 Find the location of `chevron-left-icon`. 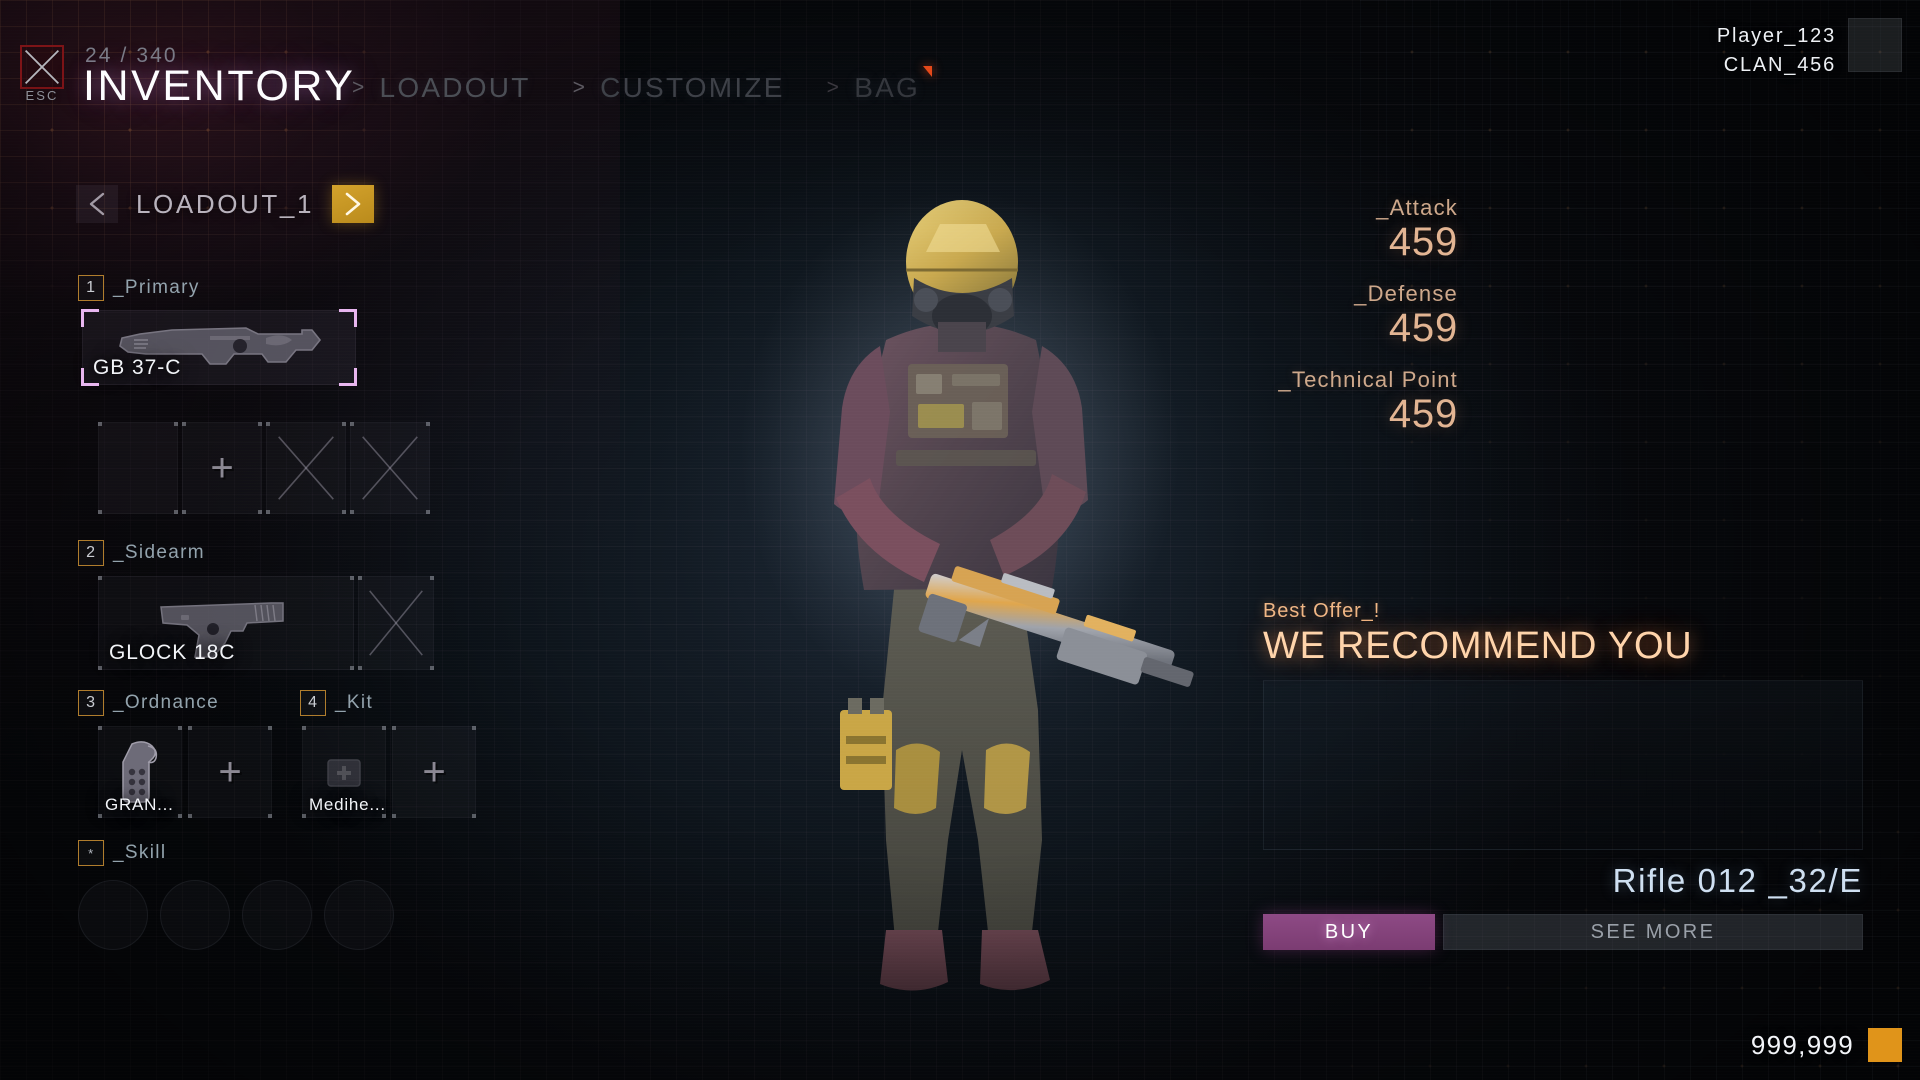

chevron-left-icon is located at coordinates (97, 204).